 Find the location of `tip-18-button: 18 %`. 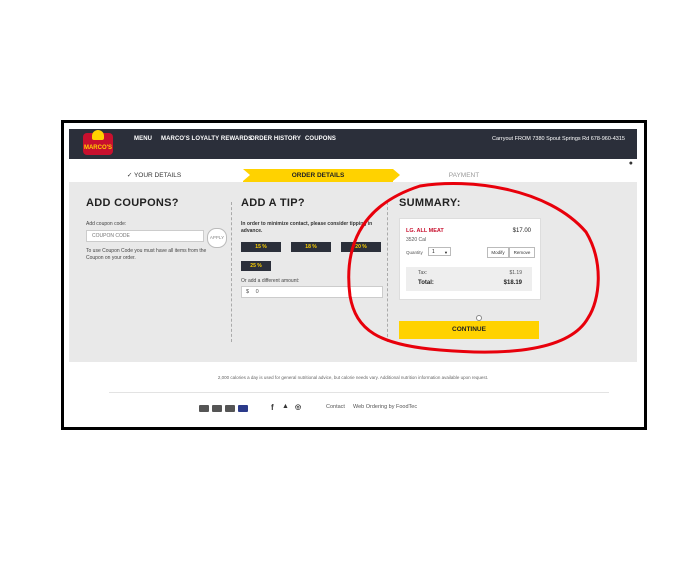

tip-18-button: 18 % is located at coordinates (311, 247).